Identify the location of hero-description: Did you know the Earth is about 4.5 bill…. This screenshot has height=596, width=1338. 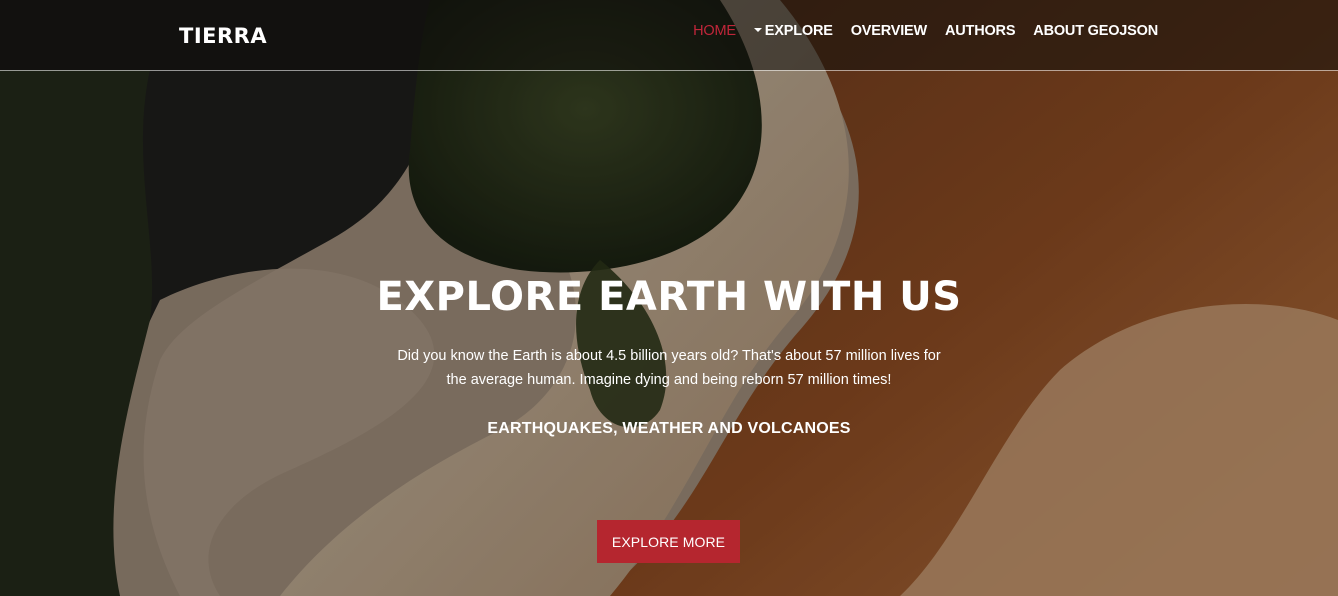
(669, 368).